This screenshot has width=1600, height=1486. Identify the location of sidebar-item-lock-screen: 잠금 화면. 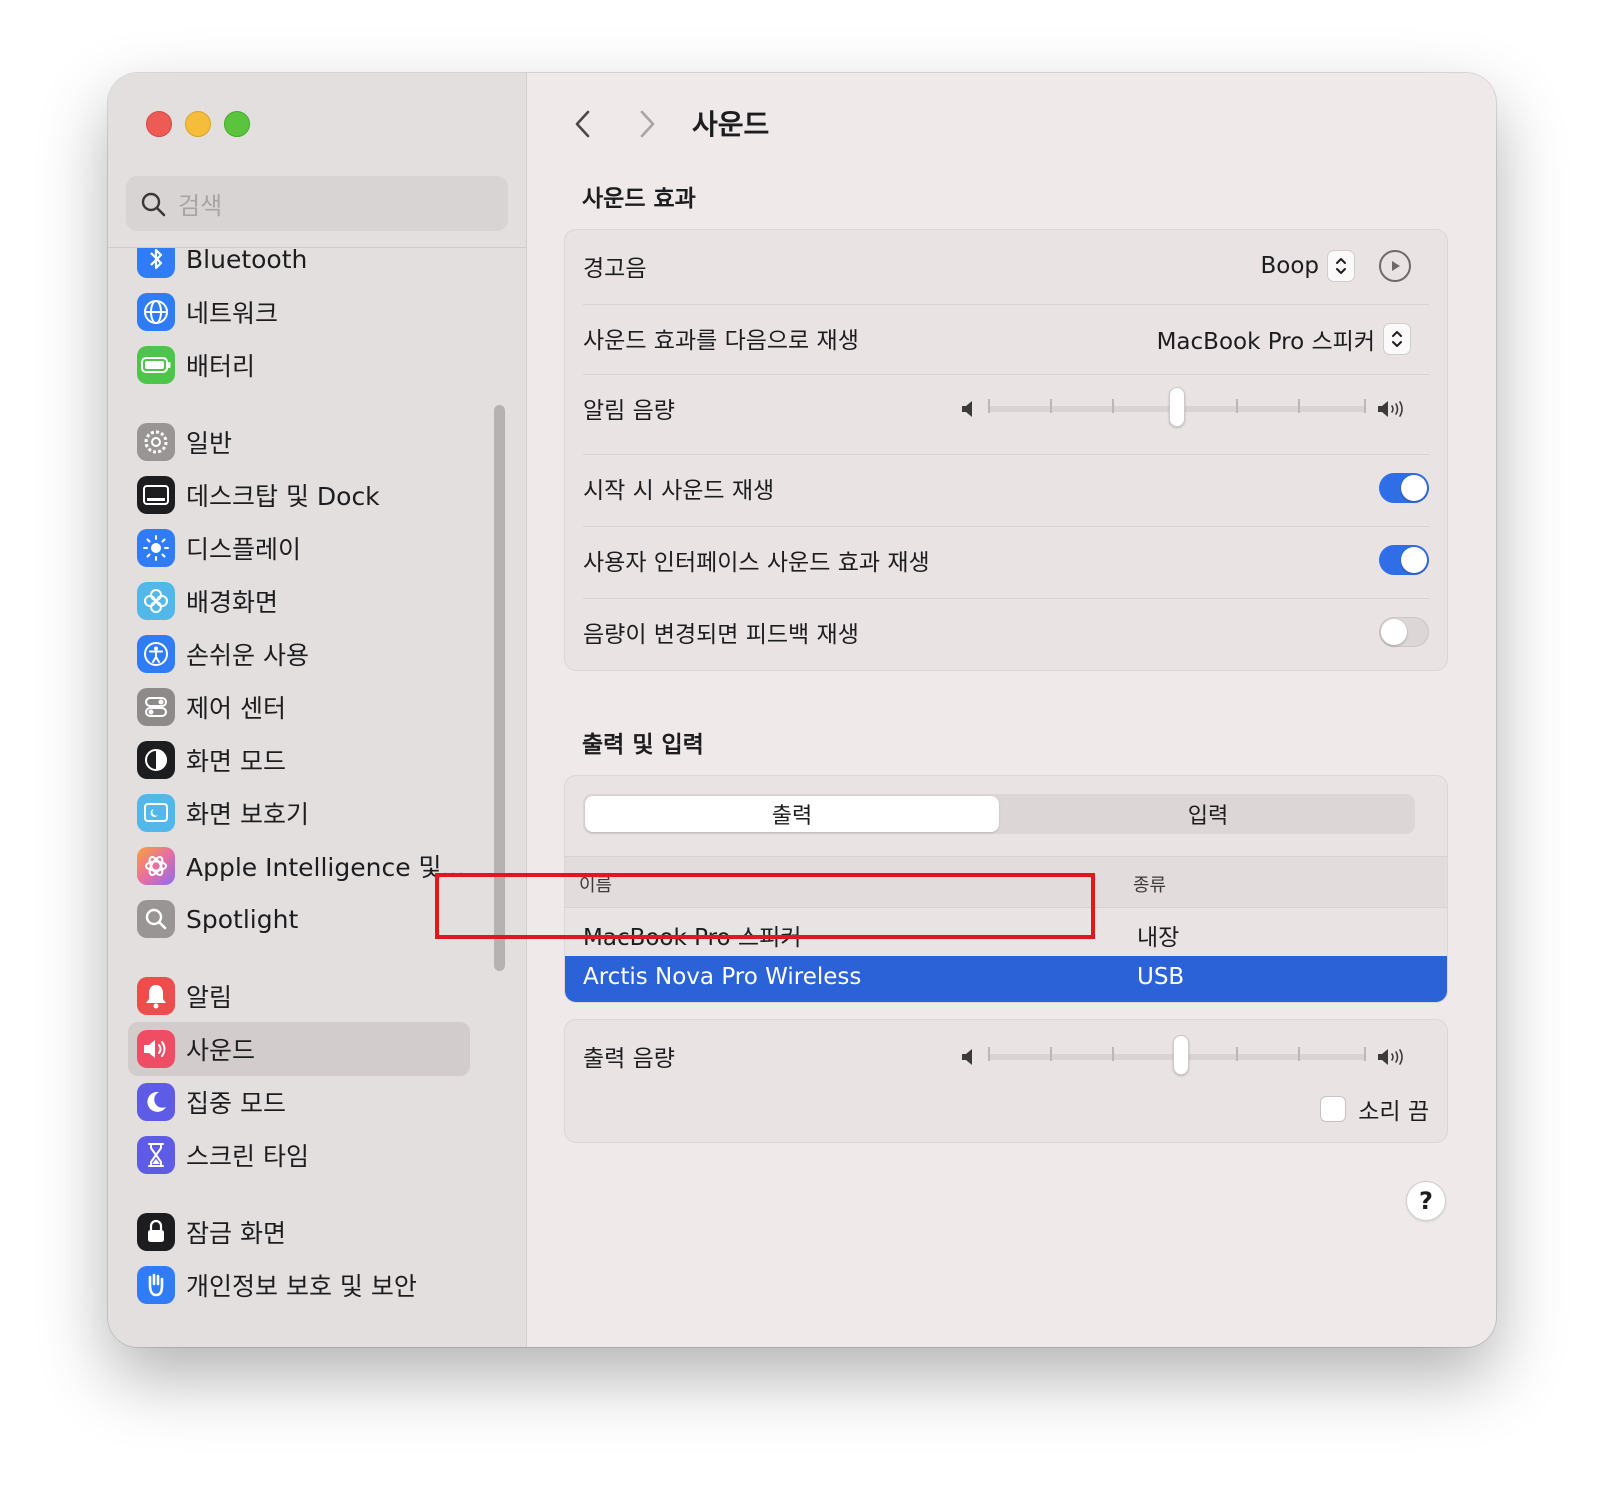
(299, 1232).